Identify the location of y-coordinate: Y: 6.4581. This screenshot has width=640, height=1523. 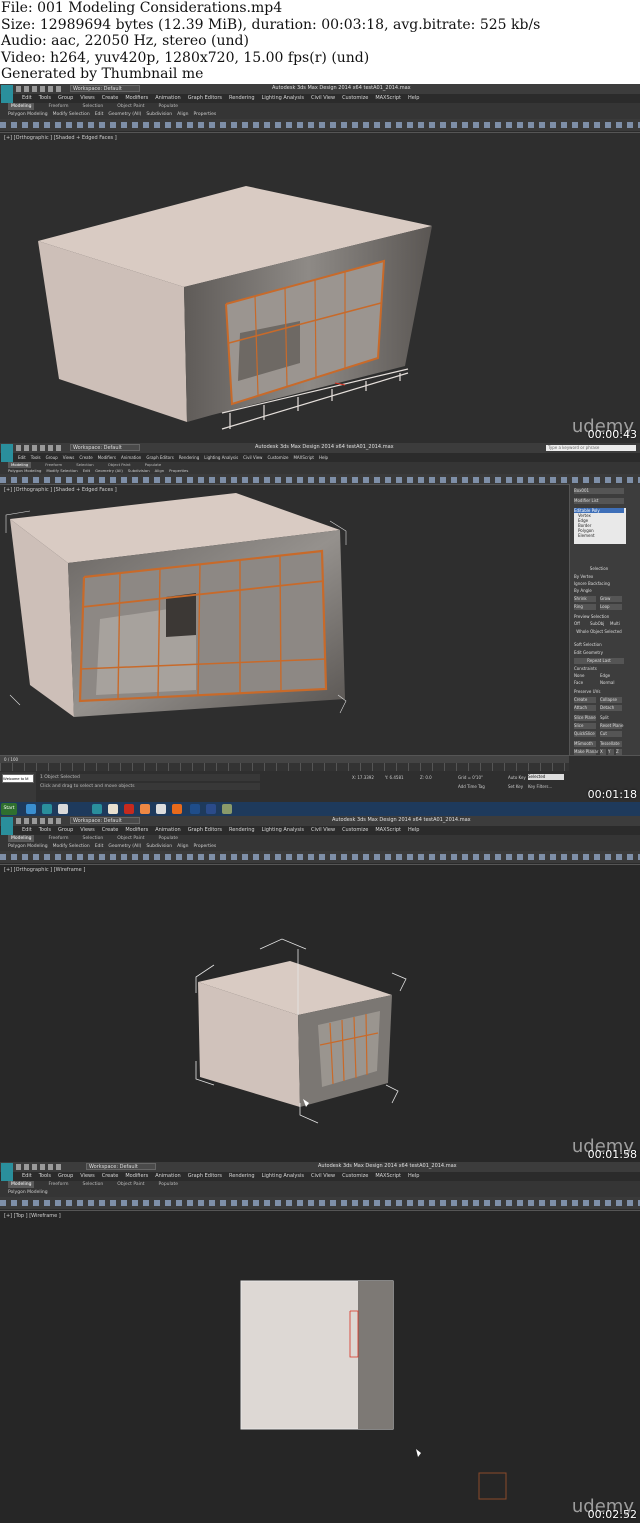
(394, 777).